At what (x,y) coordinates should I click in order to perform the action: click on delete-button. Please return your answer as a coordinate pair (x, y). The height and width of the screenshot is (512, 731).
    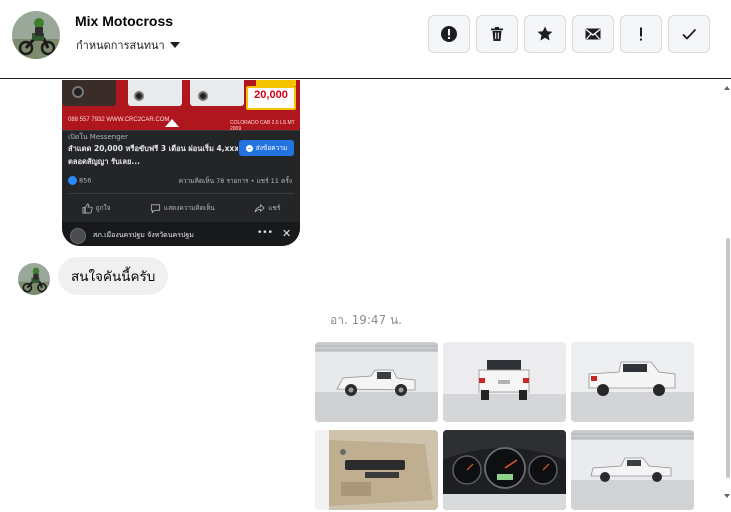
    Looking at the image, I should click on (497, 34).